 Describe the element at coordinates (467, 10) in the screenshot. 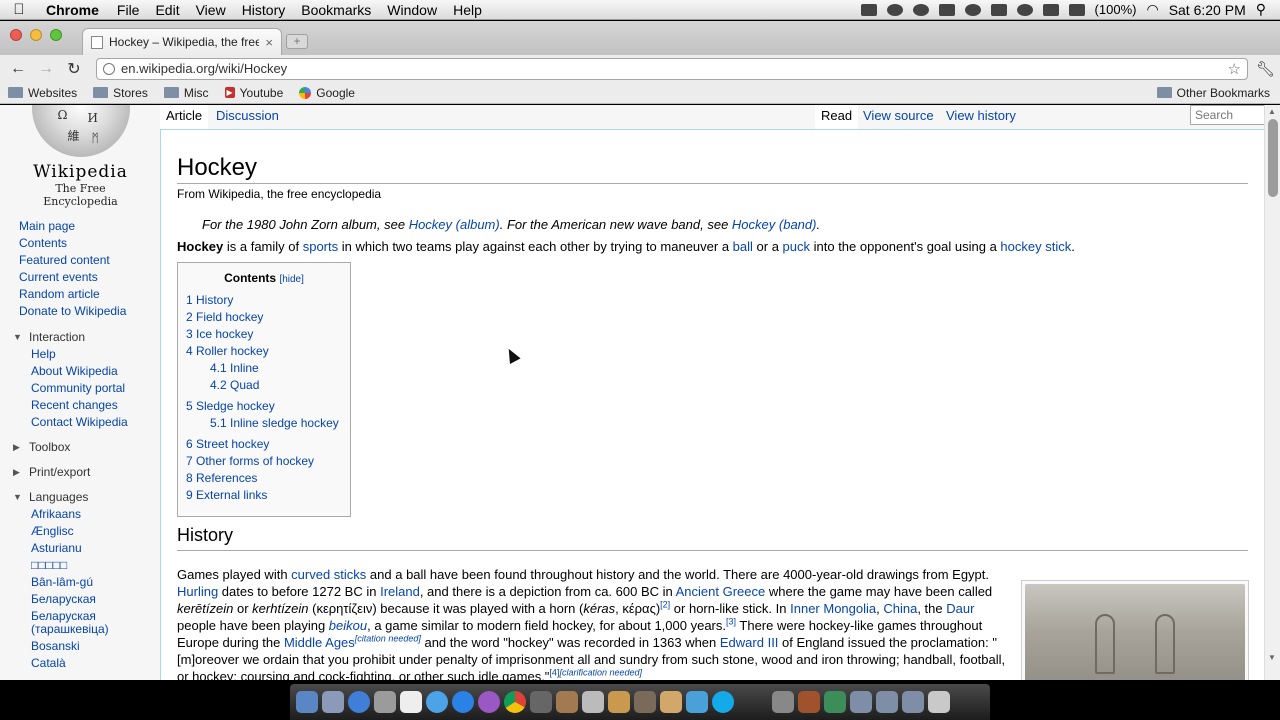

I see `menu-help: Help` at that location.